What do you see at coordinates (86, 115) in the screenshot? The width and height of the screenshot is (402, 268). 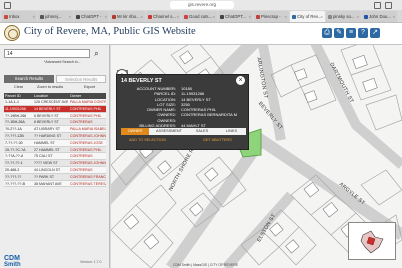 I see `table-cell: CONTRERAS PHIL` at bounding box center [86, 115].